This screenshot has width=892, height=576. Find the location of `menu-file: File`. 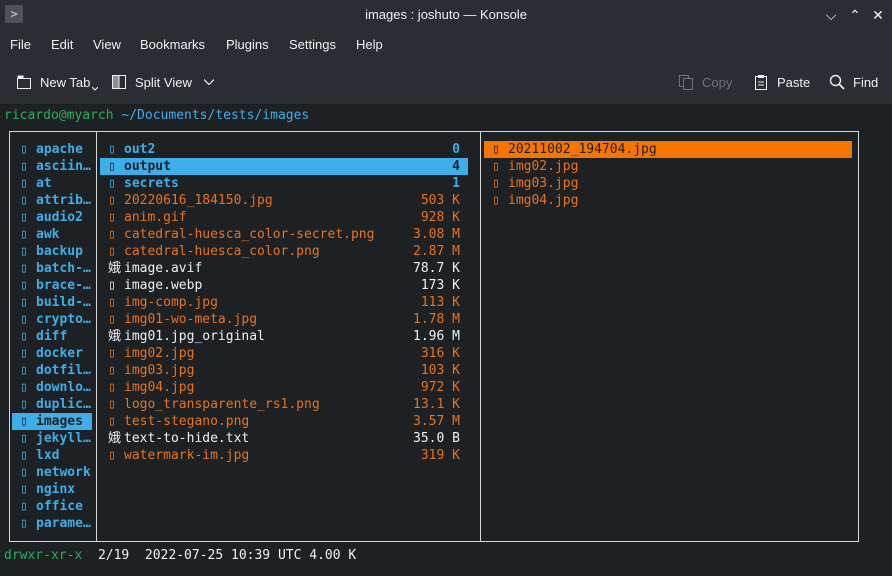

menu-file: File is located at coordinates (20, 44).